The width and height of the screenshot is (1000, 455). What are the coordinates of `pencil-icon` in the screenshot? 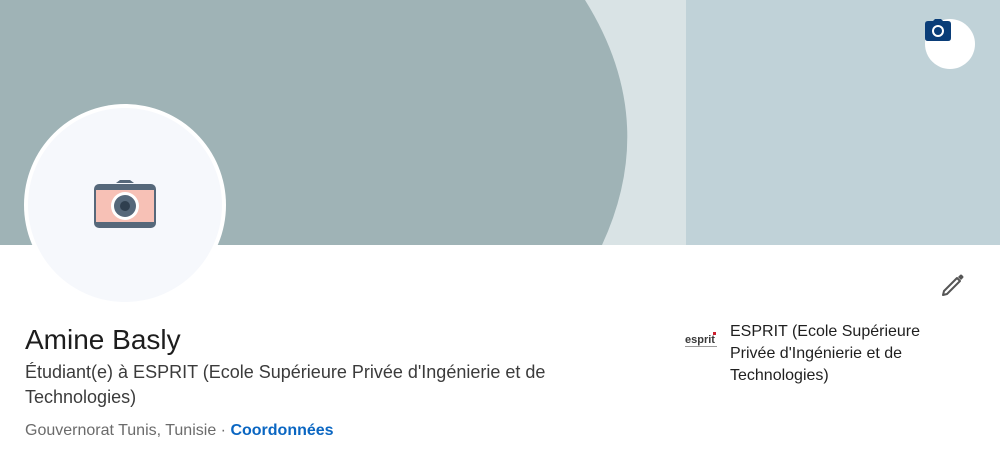 It's located at (953, 285).